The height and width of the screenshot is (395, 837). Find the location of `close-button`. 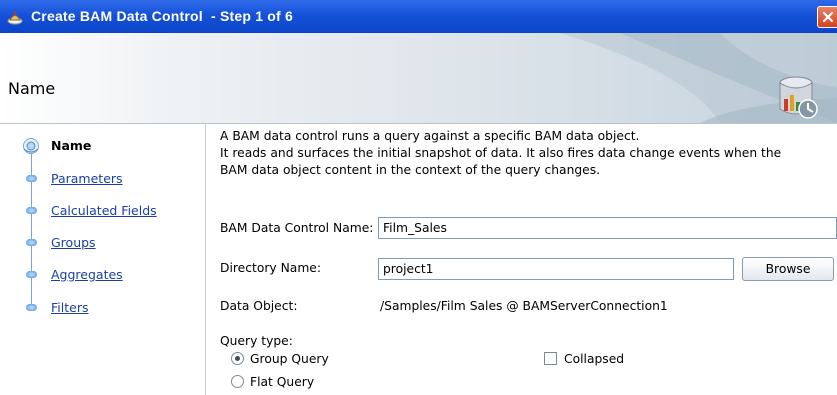

close-button is located at coordinates (827, 17).